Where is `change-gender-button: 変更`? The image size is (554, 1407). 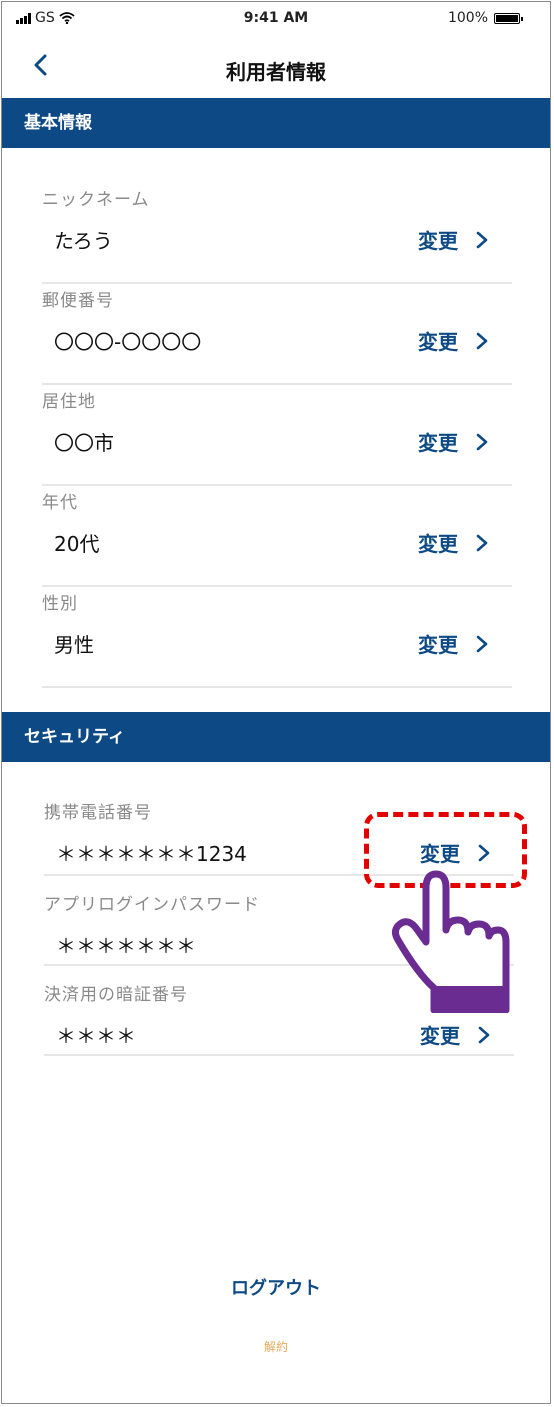
change-gender-button: 変更 is located at coordinates (453, 643).